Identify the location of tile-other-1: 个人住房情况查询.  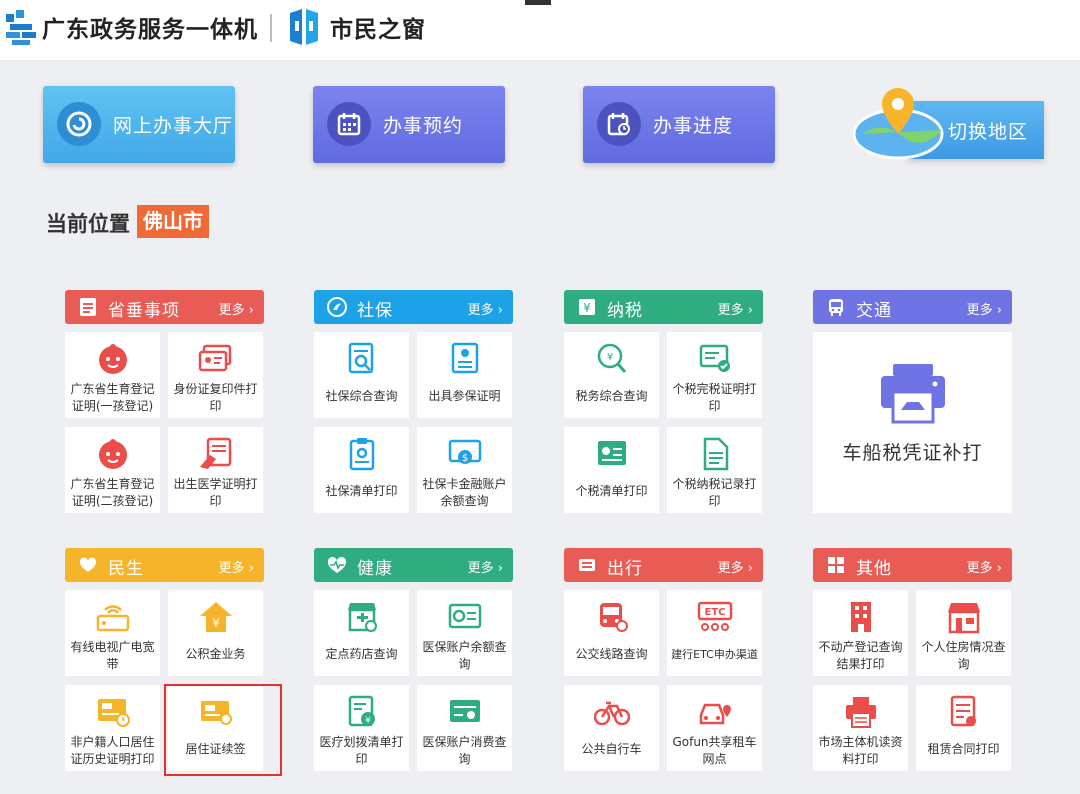
(963, 633).